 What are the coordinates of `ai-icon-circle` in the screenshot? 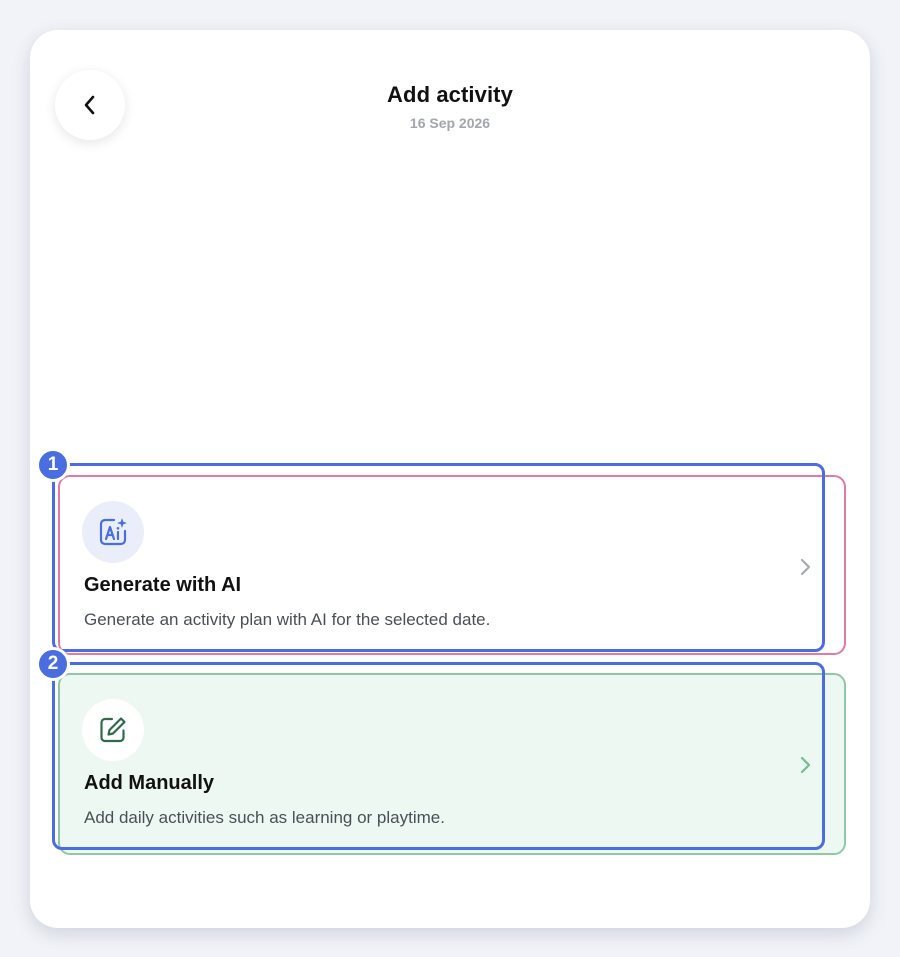 It's located at (113, 532).